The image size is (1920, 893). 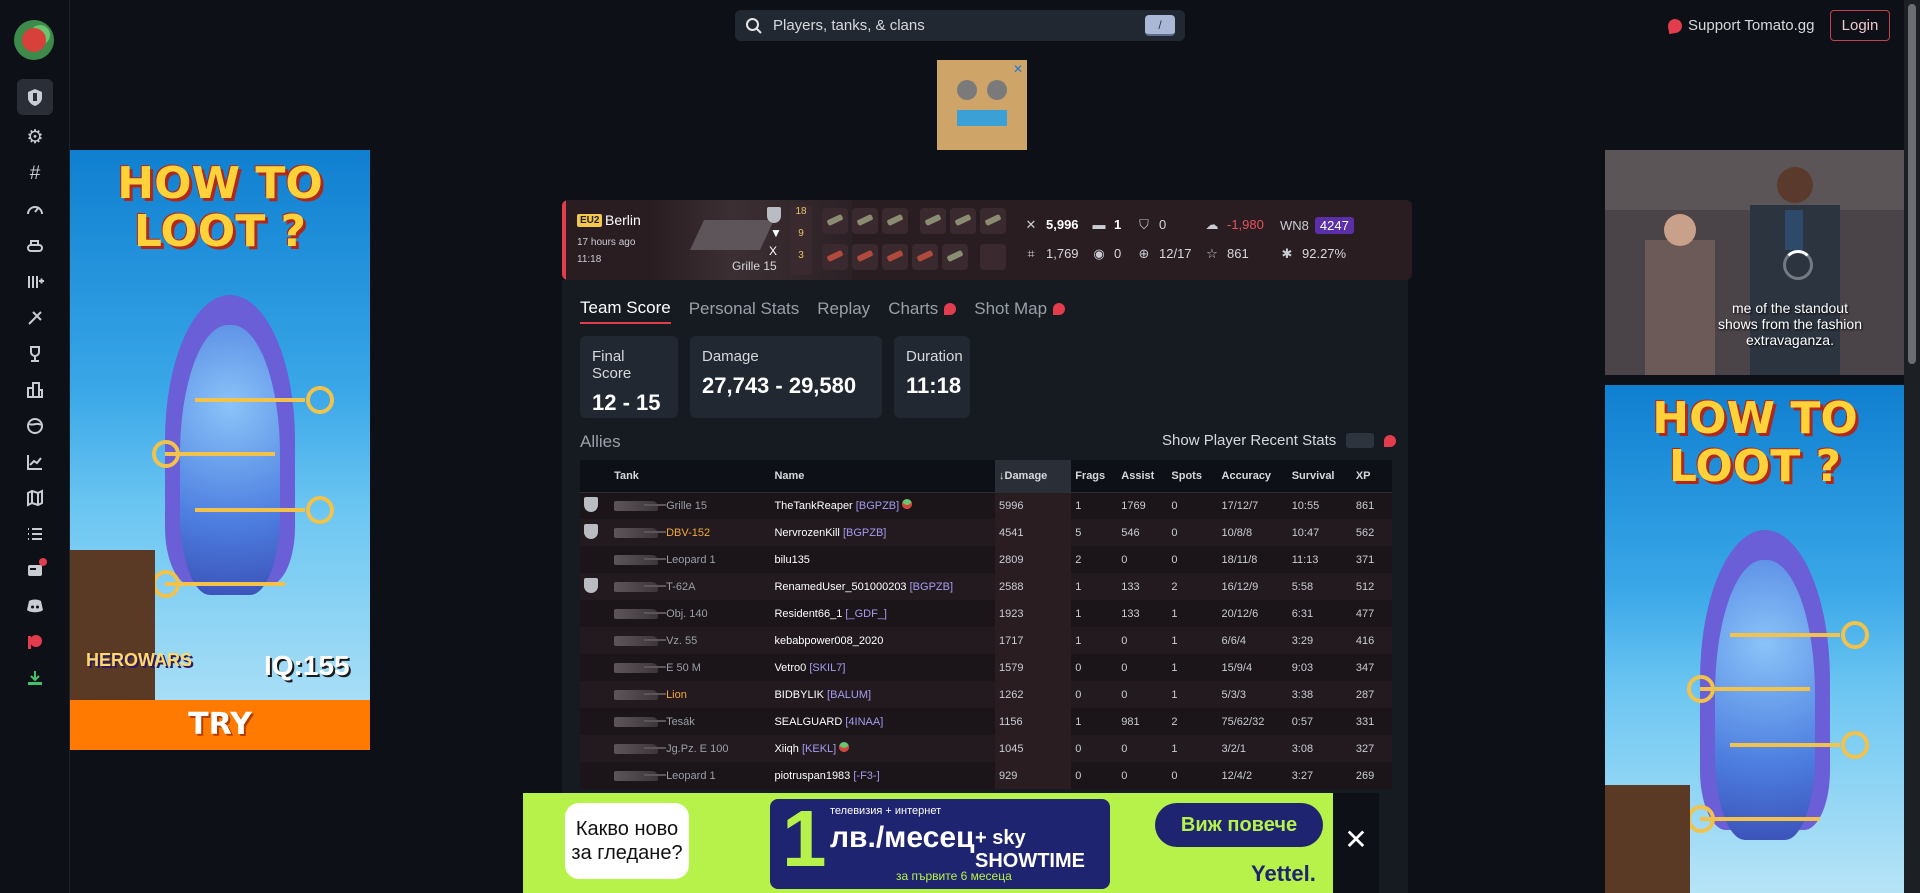 What do you see at coordinates (882, 694) in the screenshot?
I see `player-cell: BIDBYLIK [BALUM]` at bounding box center [882, 694].